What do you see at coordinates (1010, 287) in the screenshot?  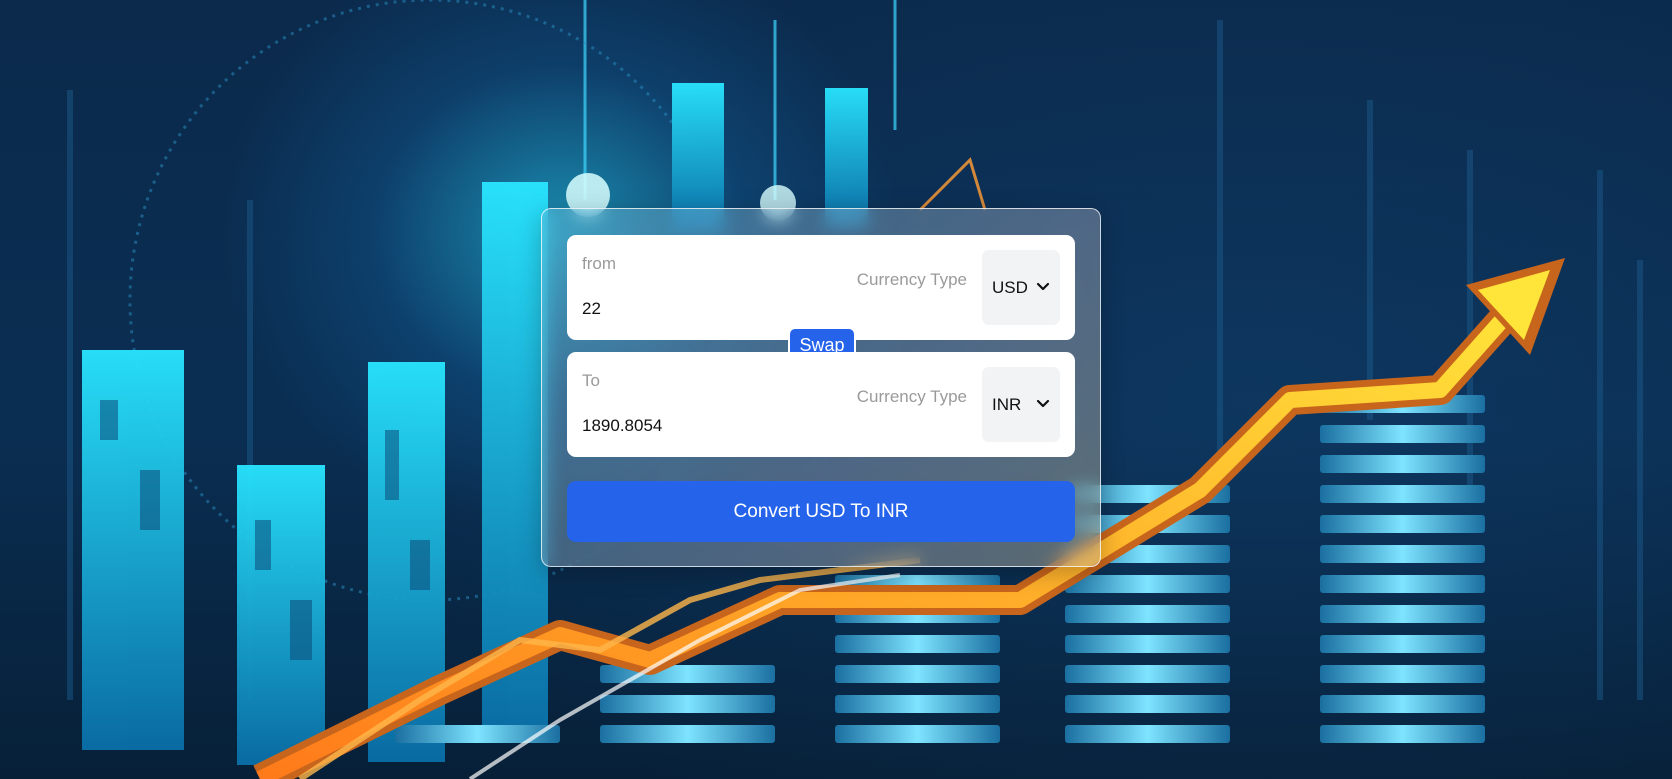 I see `from-currency-value: USD` at bounding box center [1010, 287].